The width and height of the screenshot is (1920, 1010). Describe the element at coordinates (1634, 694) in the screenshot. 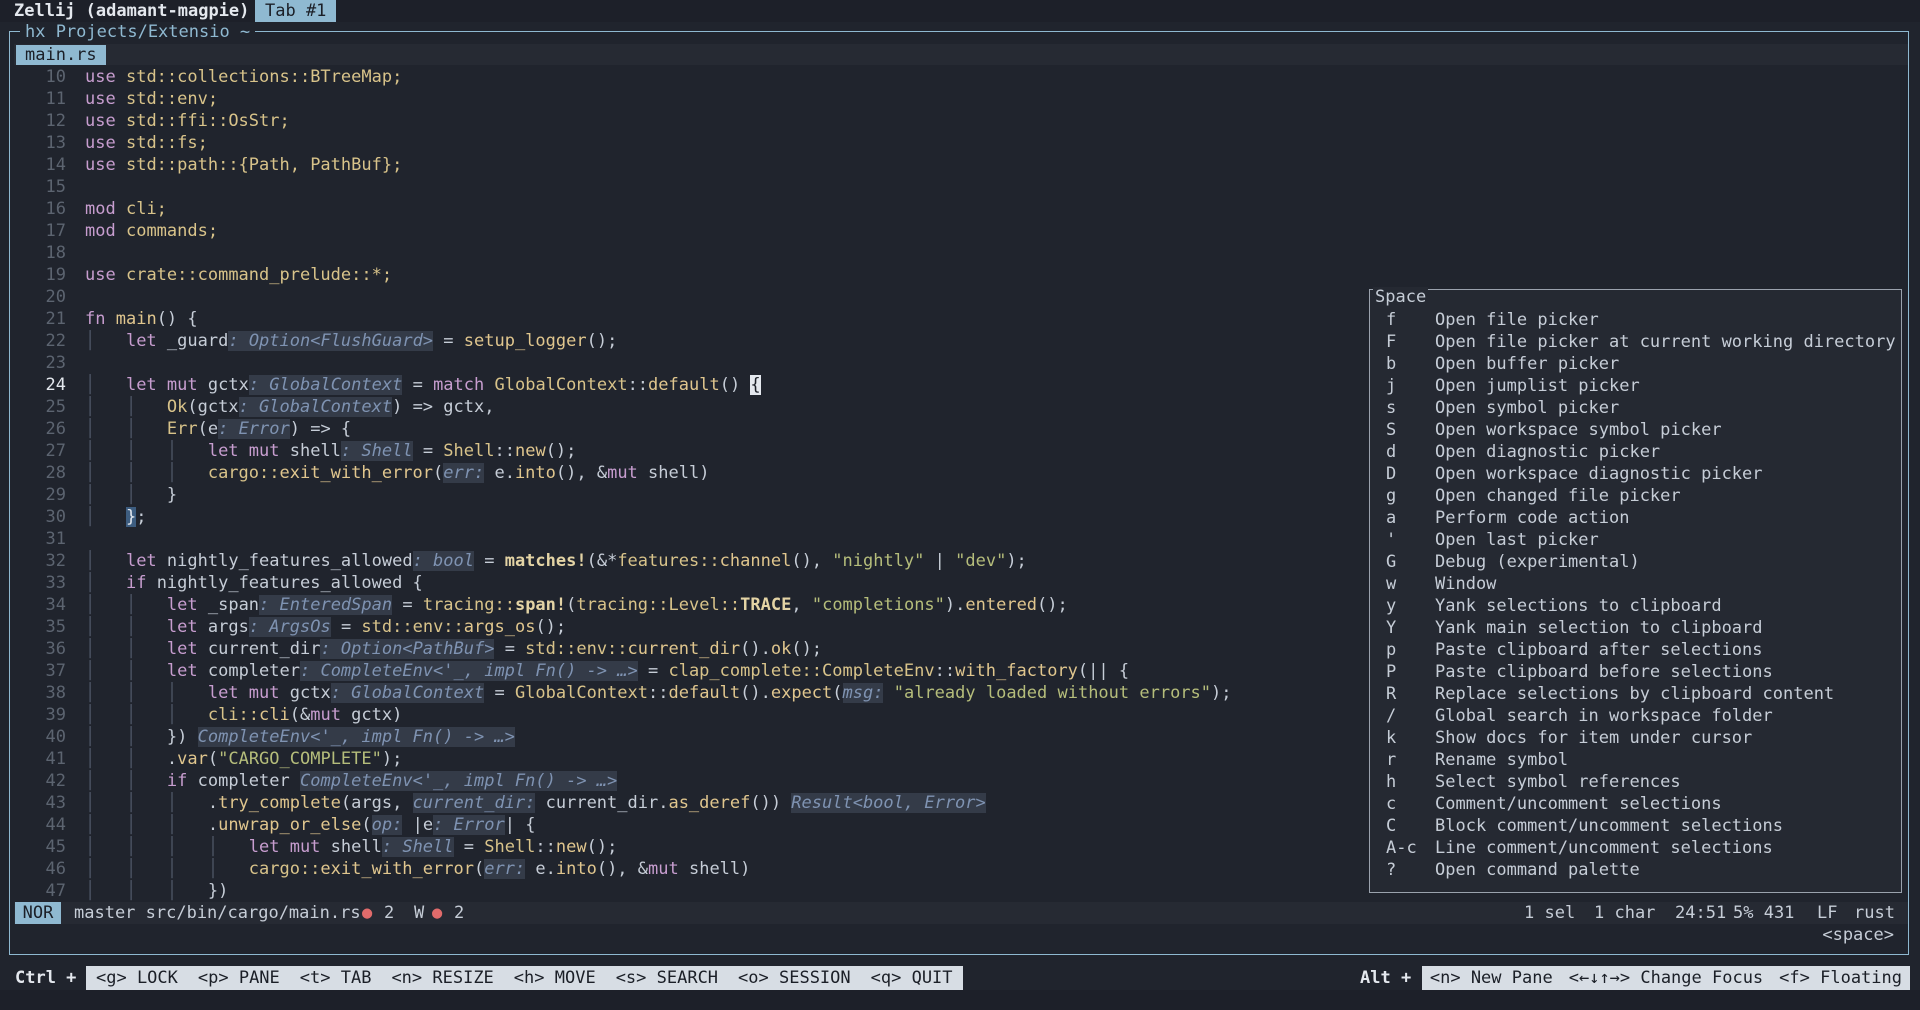

I see `popup-item-description: Replace selections by clipboard content` at that location.